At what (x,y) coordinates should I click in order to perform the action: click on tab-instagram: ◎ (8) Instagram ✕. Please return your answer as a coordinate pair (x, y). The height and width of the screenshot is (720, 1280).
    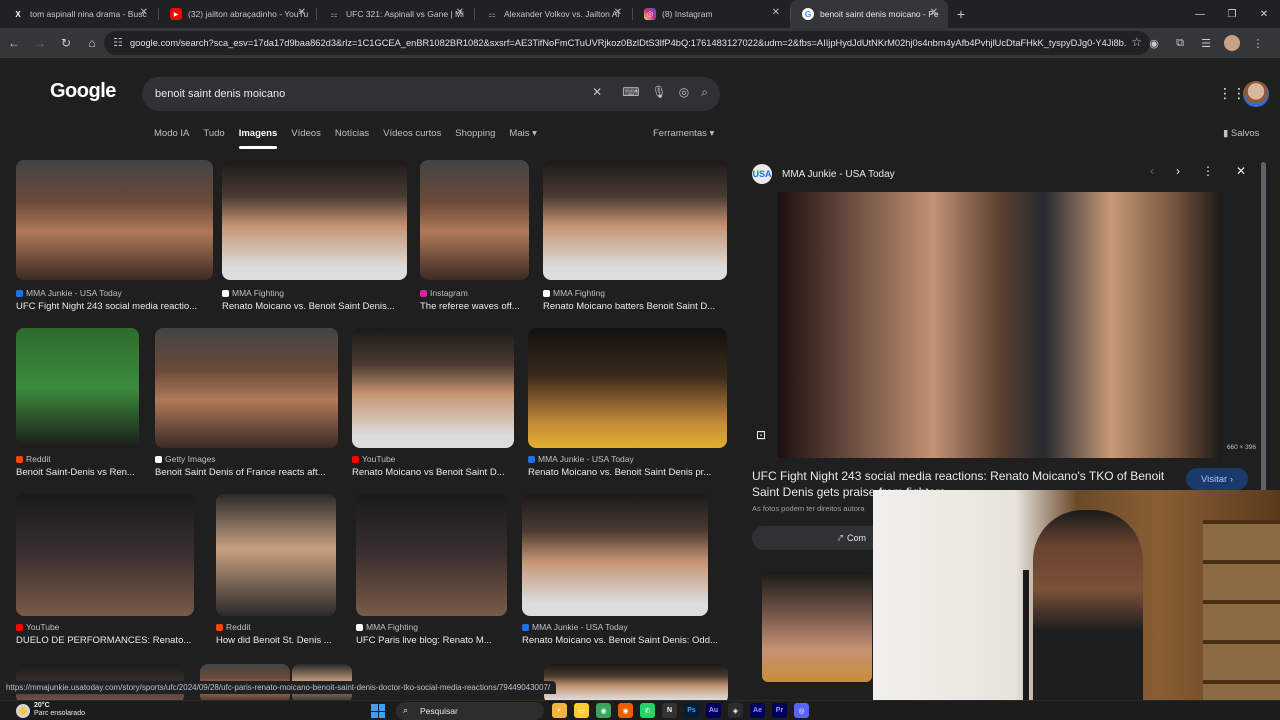
    Looking at the image, I should click on (711, 14).